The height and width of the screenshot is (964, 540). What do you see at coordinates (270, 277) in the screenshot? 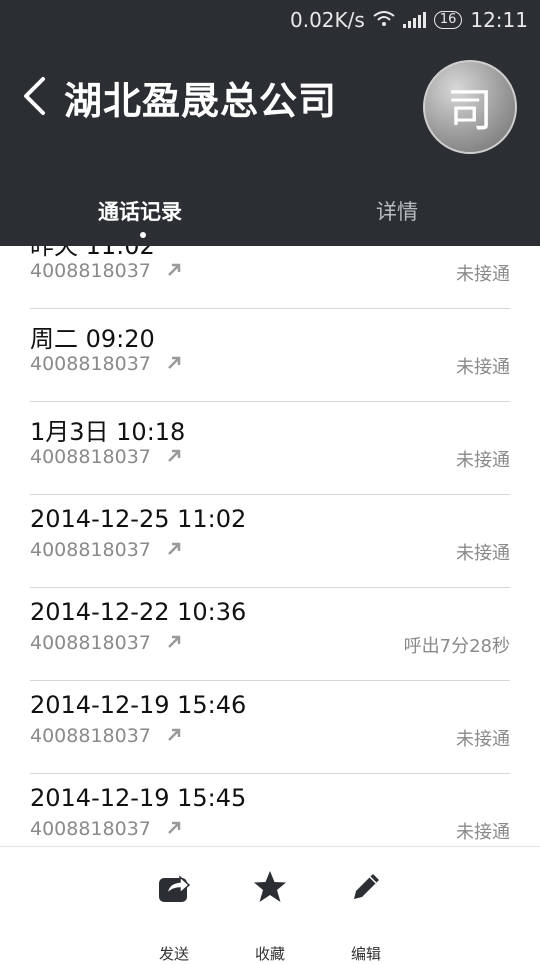
I see `list-item: 昨天 11:02 4008818037 未接通` at bounding box center [270, 277].